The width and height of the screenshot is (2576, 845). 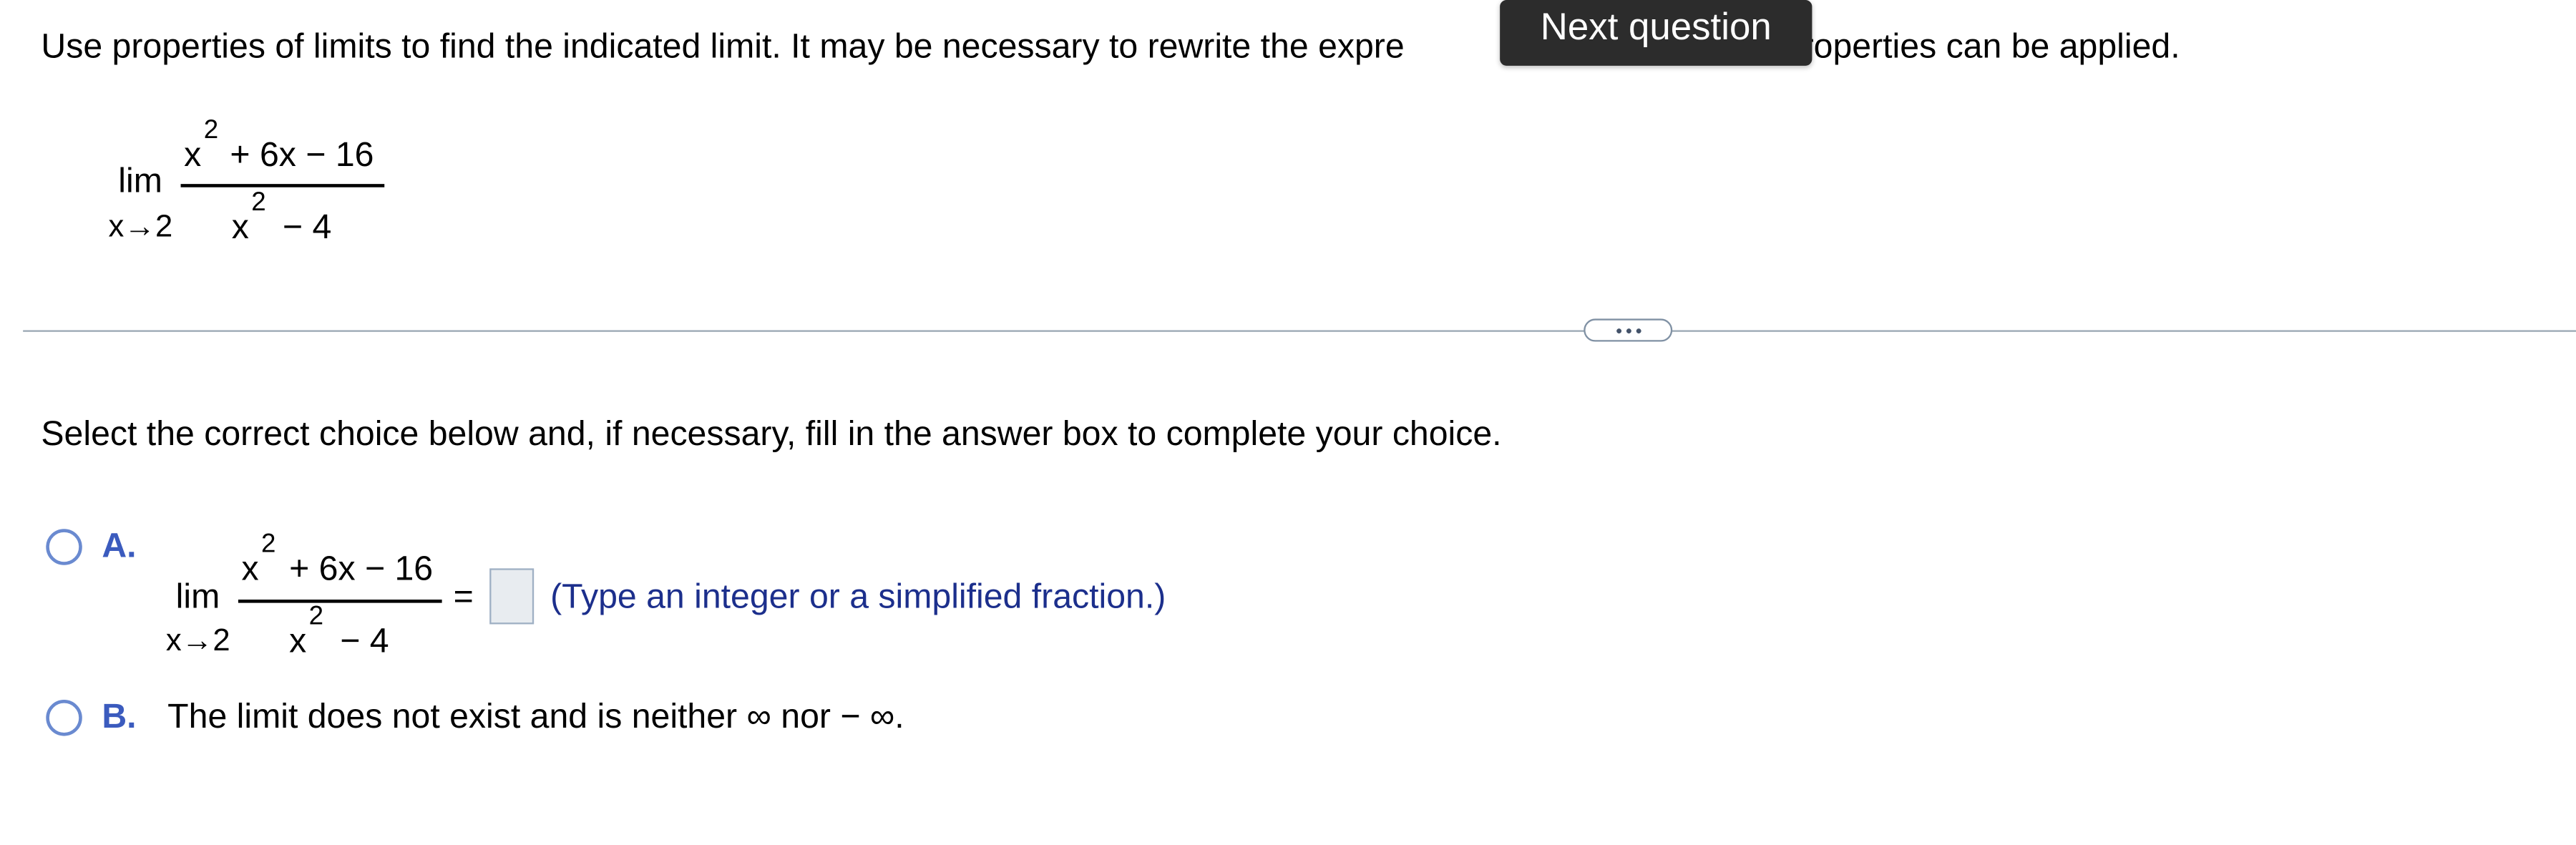 What do you see at coordinates (240, 227) in the screenshot?
I see `denominator-base: x` at bounding box center [240, 227].